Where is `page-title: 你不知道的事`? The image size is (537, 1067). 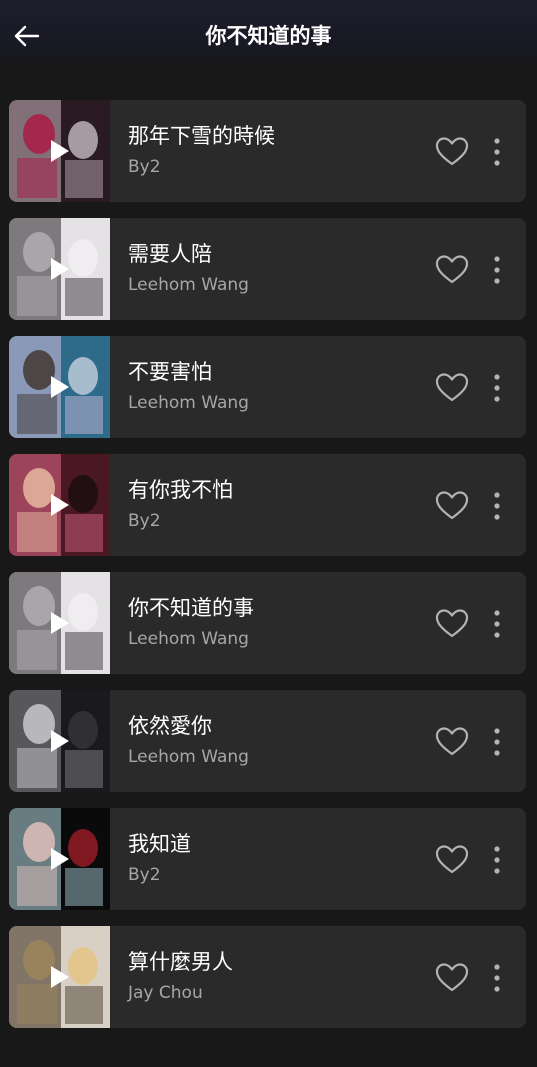 page-title: 你不知道的事 is located at coordinates (268, 36).